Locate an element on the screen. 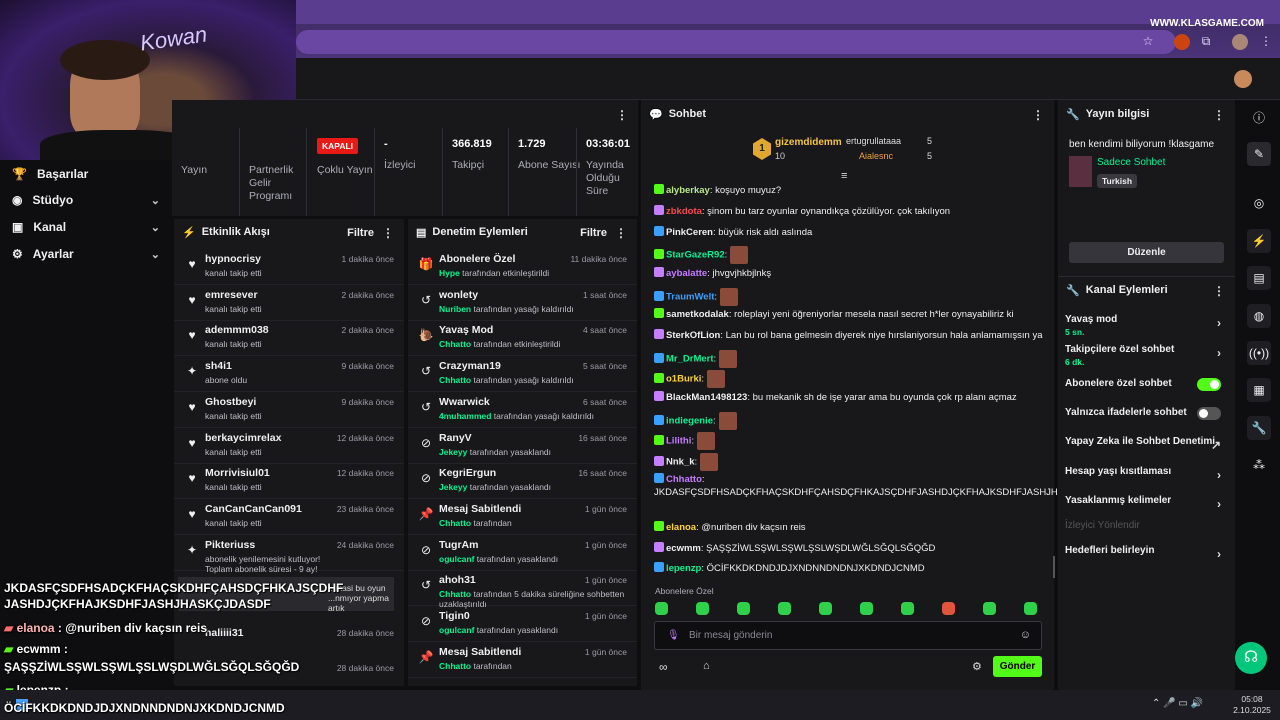 The height and width of the screenshot is (720, 1280). chat-bubble-icon: ◍ is located at coordinates (1259, 316).